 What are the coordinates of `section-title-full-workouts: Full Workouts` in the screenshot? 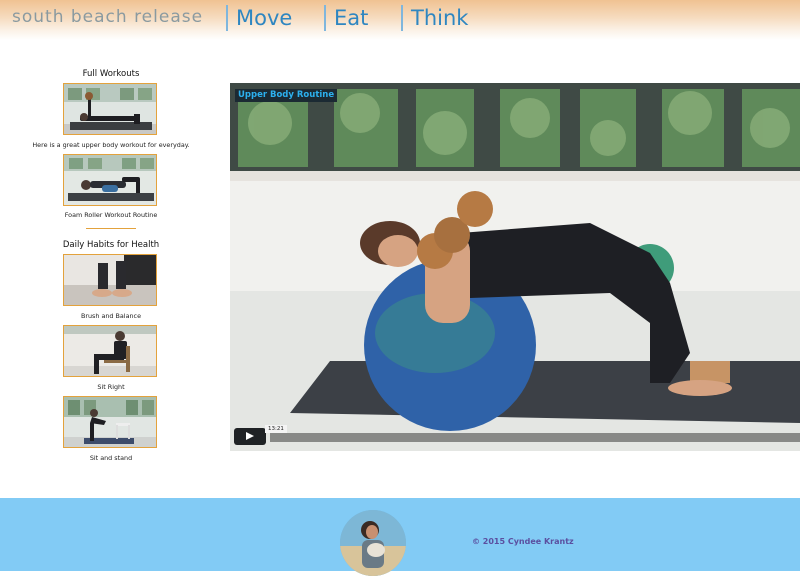 It's located at (111, 74).